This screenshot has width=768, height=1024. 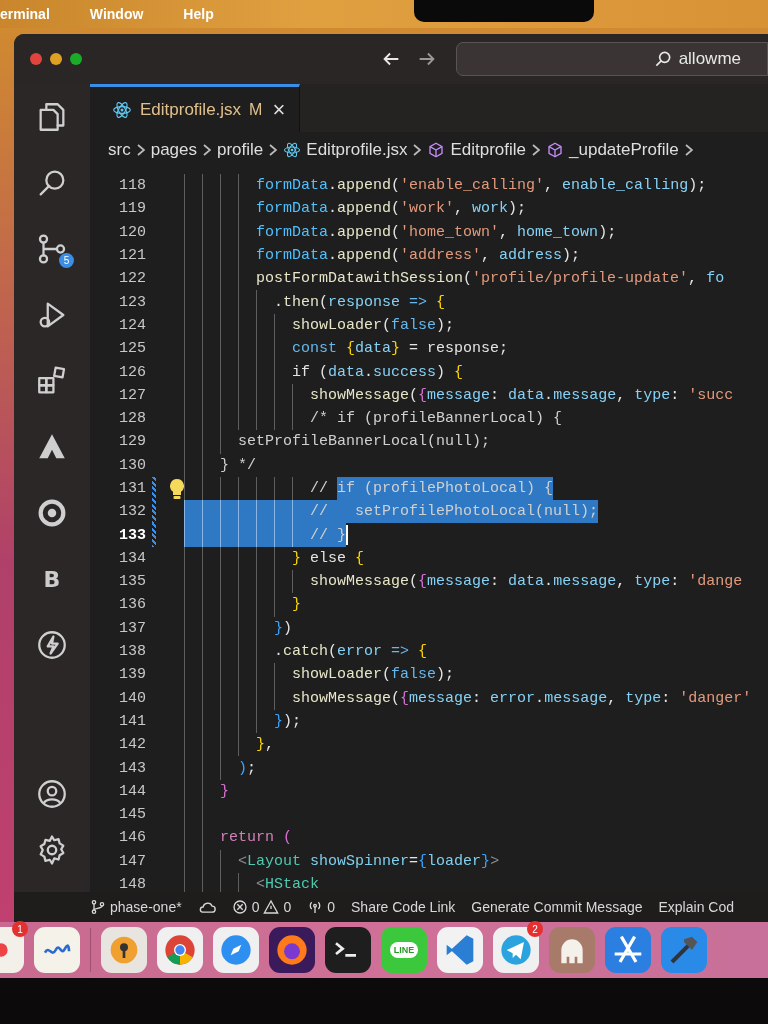 What do you see at coordinates (405, 372) in the screenshot?
I see `code-token: success` at bounding box center [405, 372].